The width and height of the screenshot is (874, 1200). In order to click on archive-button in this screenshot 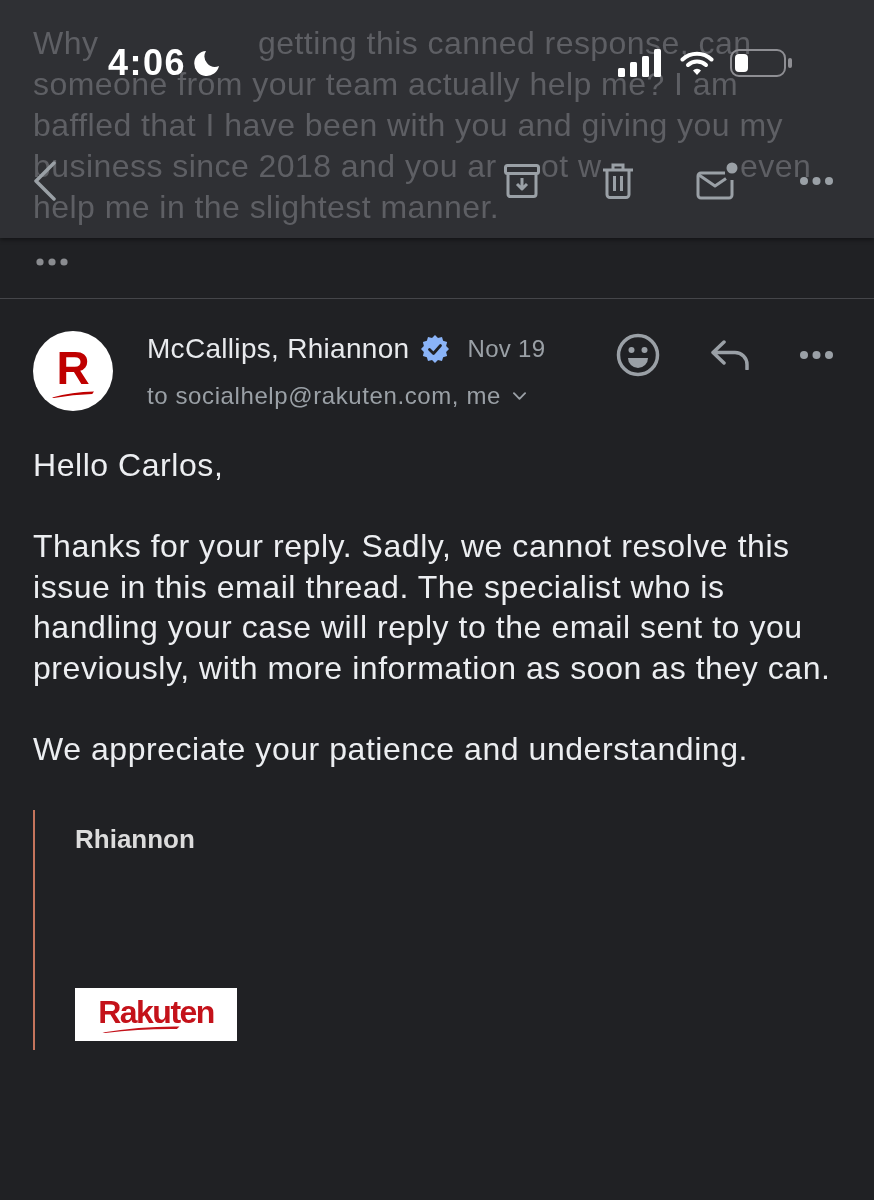, I will do `click(522, 181)`.